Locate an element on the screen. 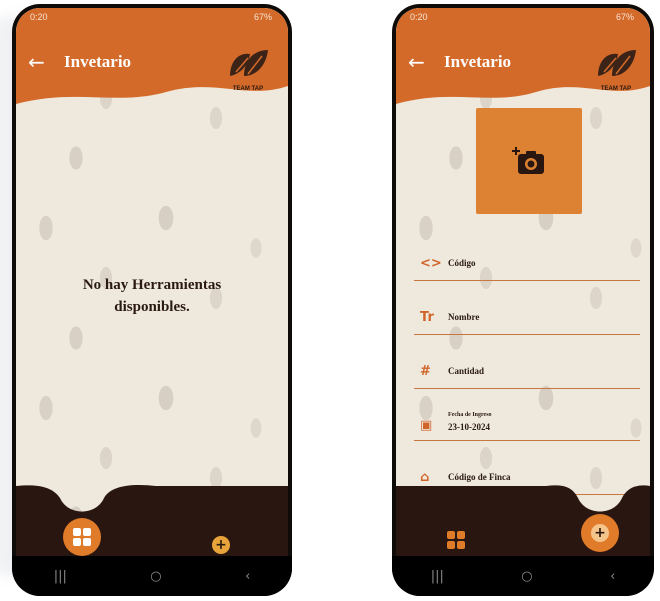 The image size is (660, 601). code-icon: <> is located at coordinates (431, 263).